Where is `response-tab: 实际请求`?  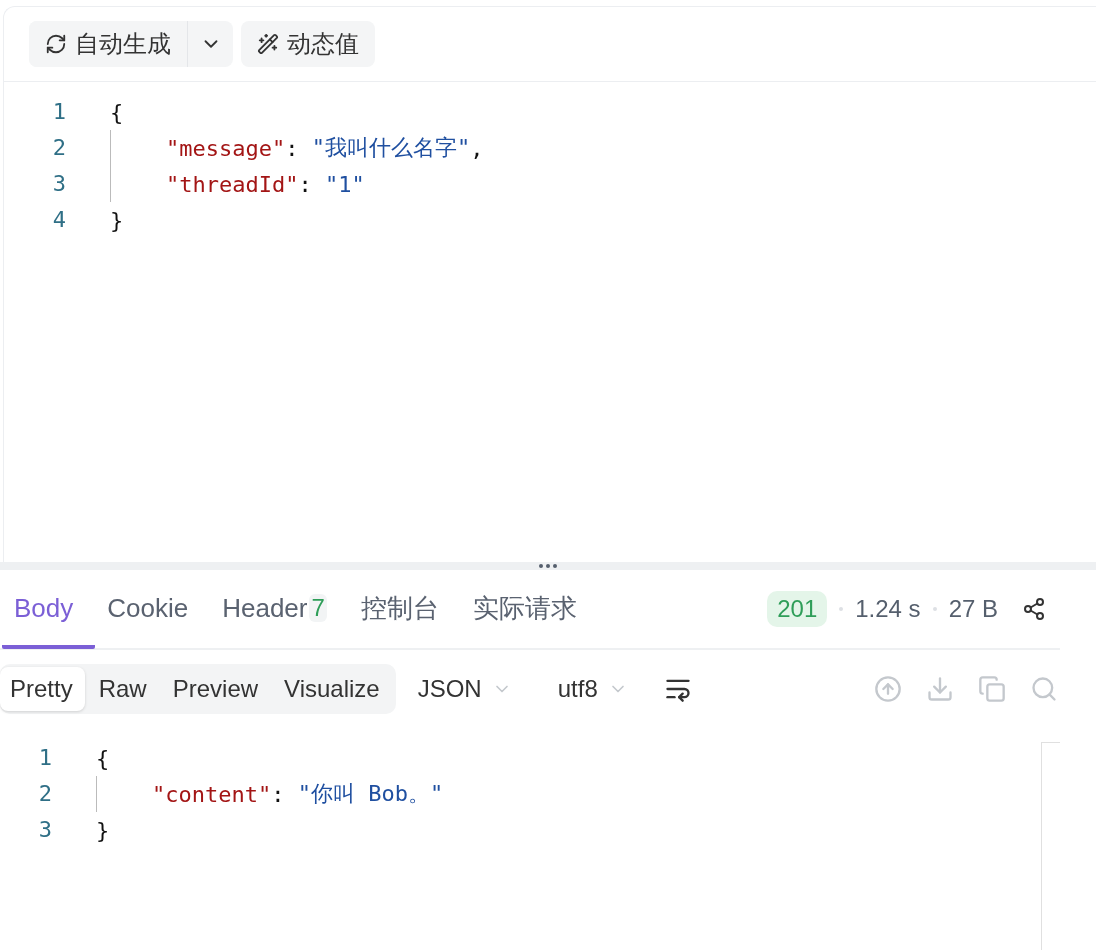 response-tab: 实际请求 is located at coordinates (529, 610).